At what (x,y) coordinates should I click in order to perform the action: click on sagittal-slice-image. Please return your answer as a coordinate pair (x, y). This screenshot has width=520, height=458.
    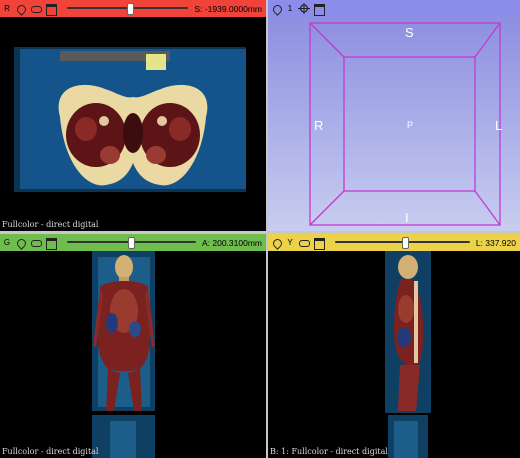
    Looking at the image, I should click on (408, 354).